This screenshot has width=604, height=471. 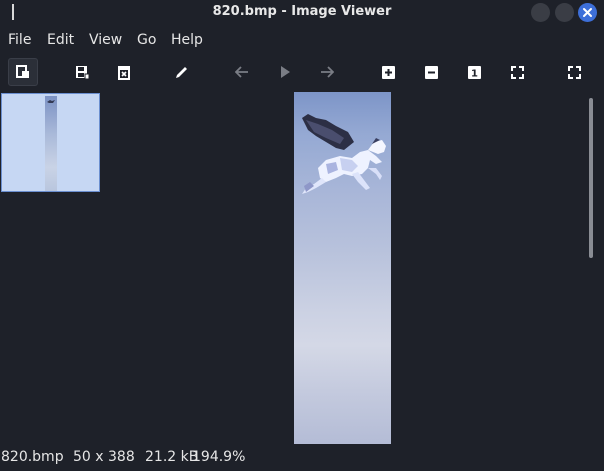 What do you see at coordinates (344, 154) in the screenshot?
I see `pegasus-image` at bounding box center [344, 154].